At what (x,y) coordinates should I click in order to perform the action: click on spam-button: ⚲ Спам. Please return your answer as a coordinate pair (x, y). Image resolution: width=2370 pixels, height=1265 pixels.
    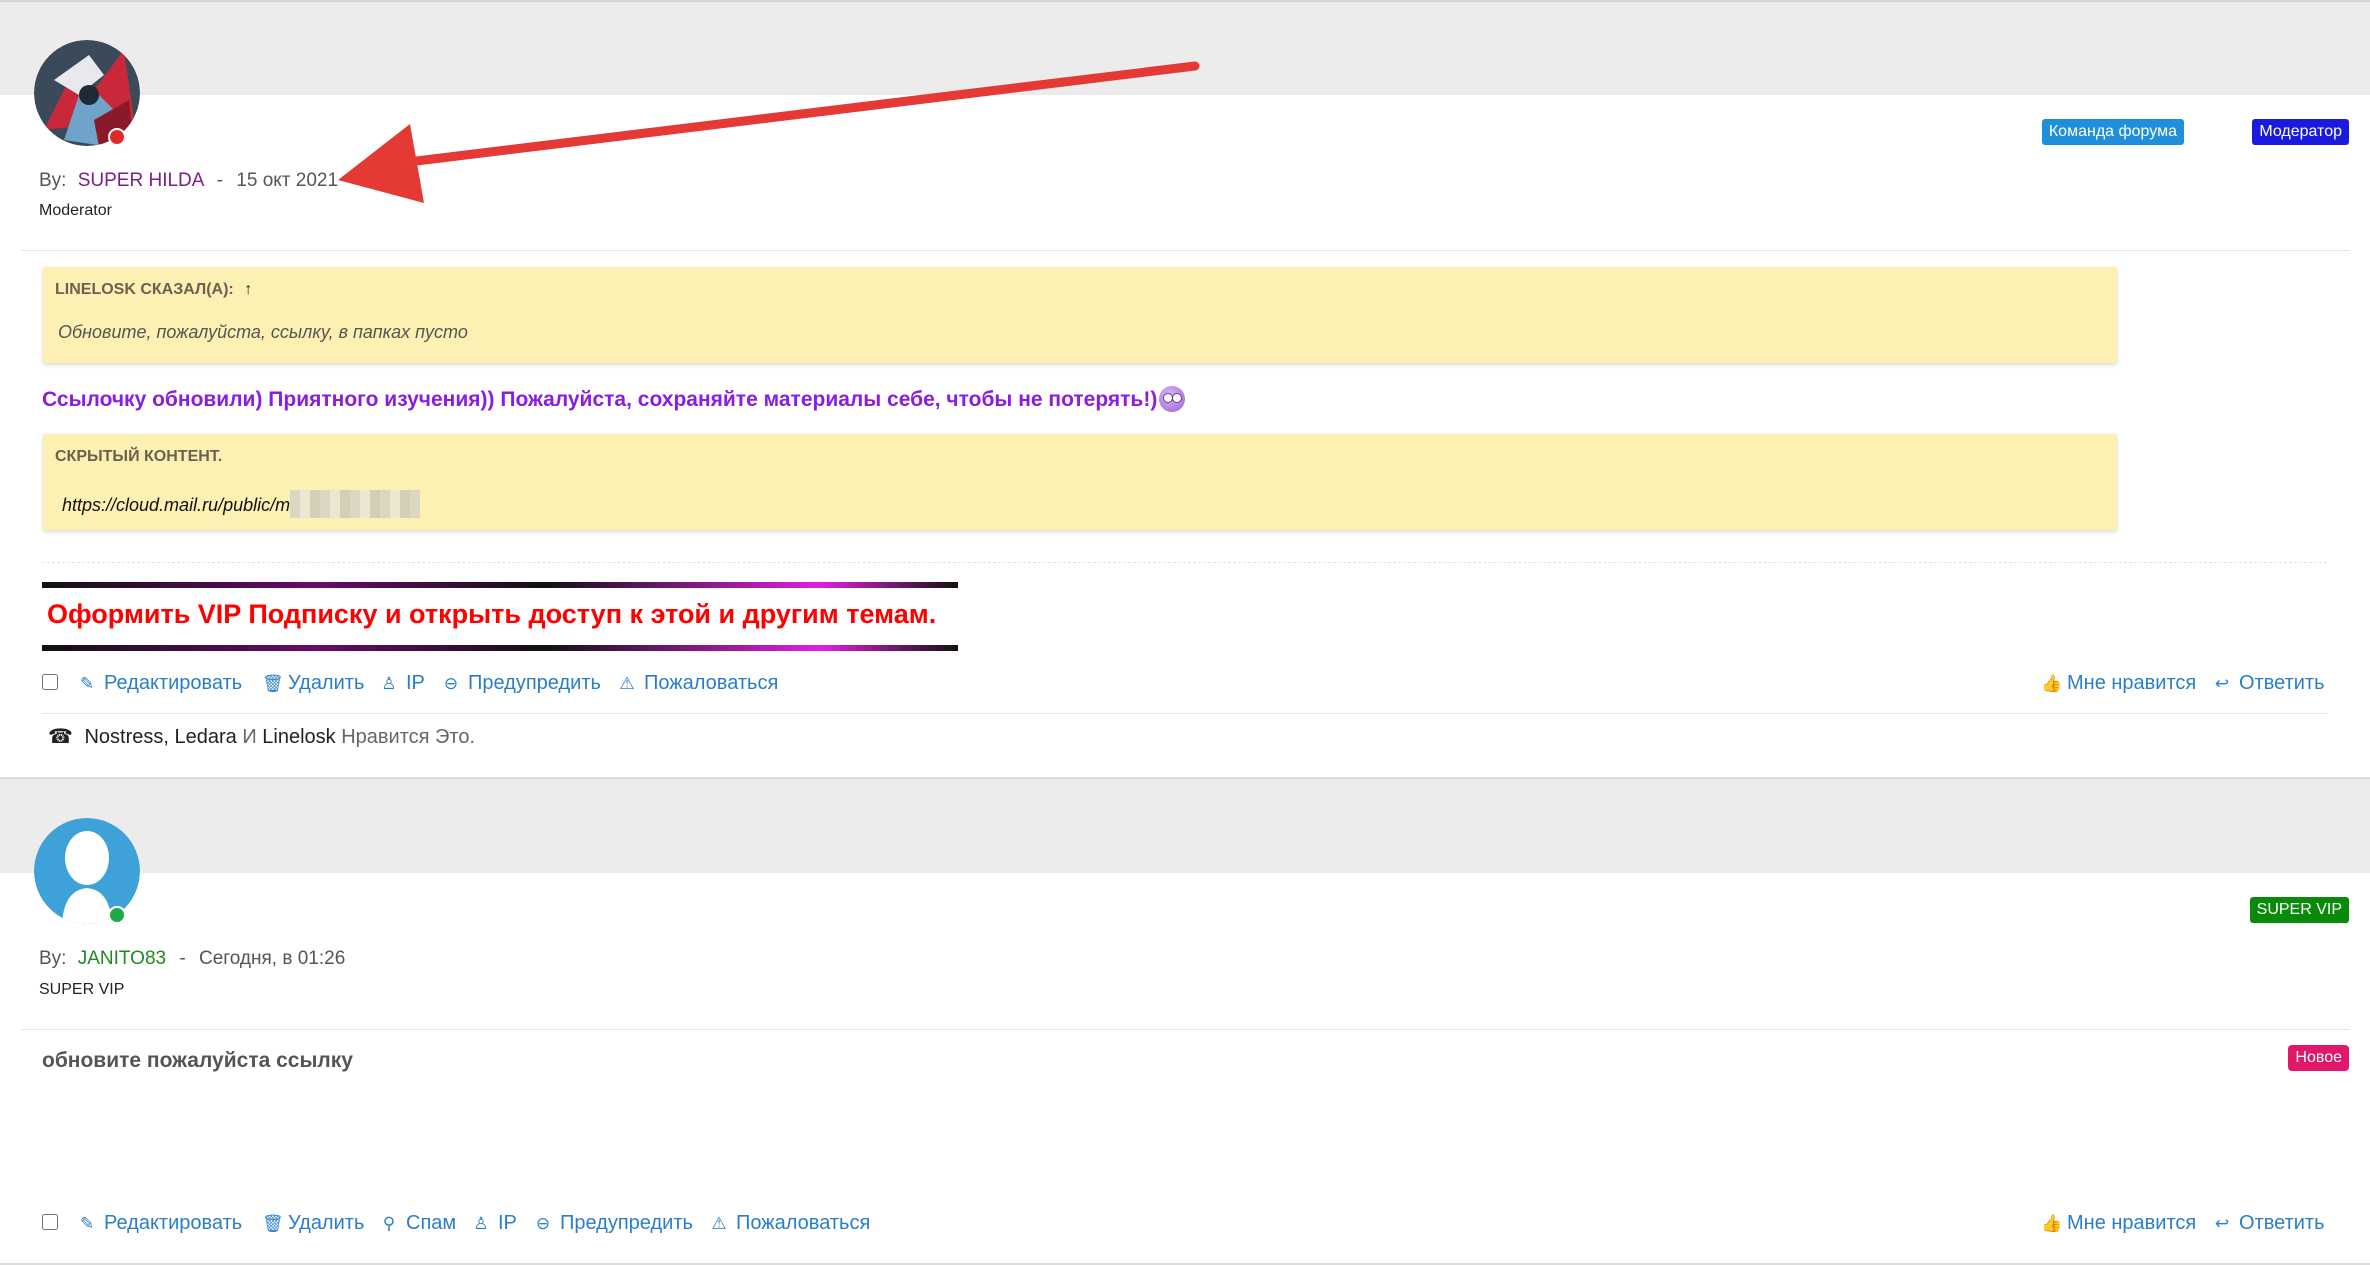
    Looking at the image, I should click on (418, 1223).